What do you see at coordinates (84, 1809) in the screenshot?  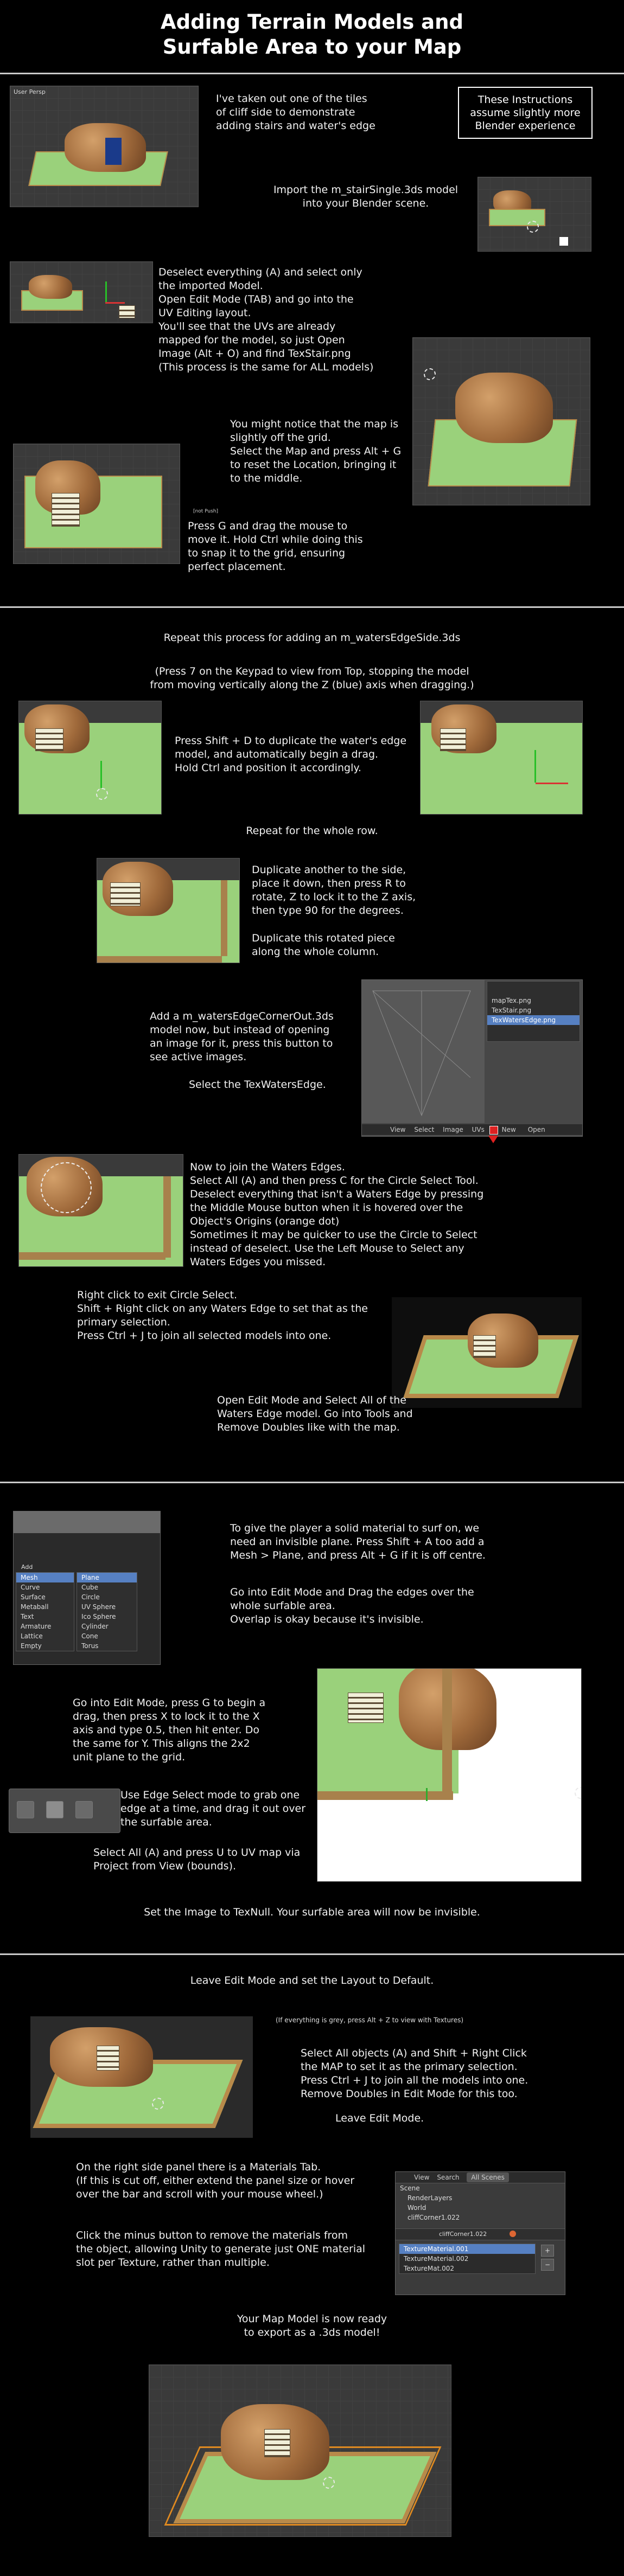 I see `face-select-icon` at bounding box center [84, 1809].